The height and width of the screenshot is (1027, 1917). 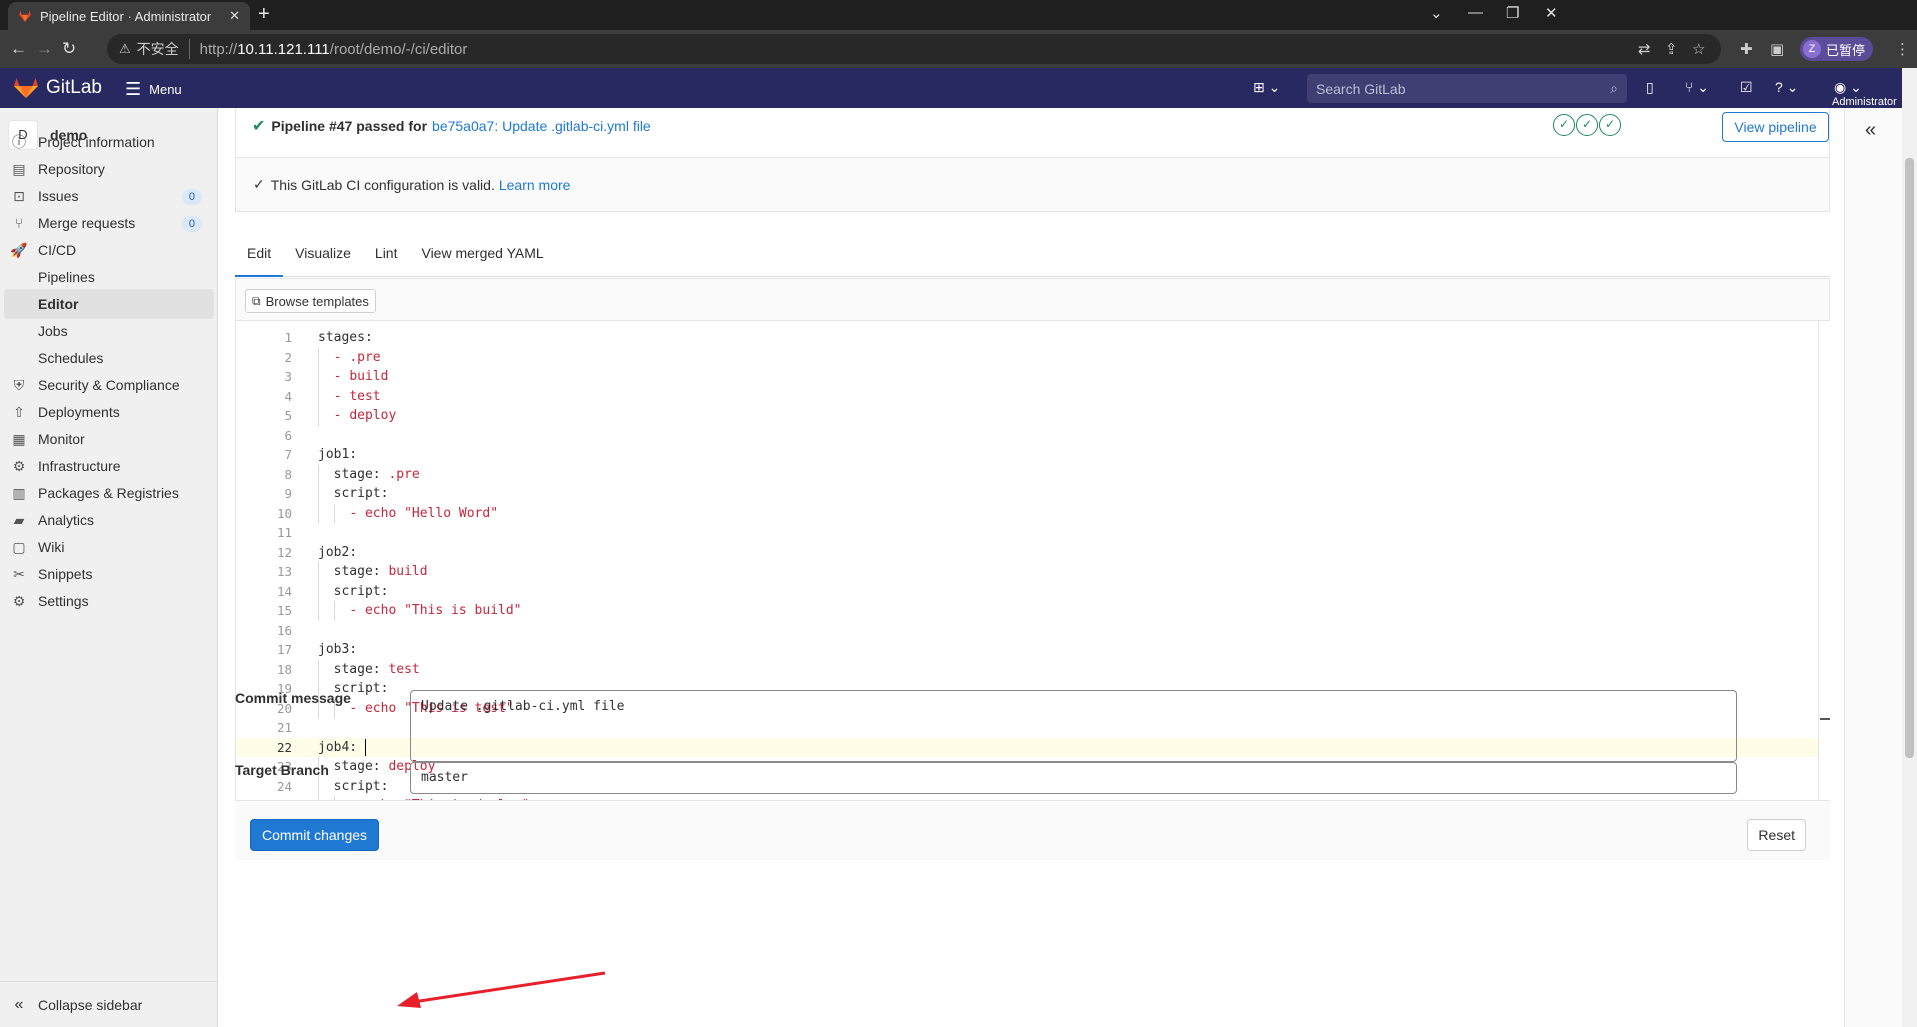 What do you see at coordinates (1848, 87) in the screenshot?
I see `user-avatar-icon: ◉ ⌄` at bounding box center [1848, 87].